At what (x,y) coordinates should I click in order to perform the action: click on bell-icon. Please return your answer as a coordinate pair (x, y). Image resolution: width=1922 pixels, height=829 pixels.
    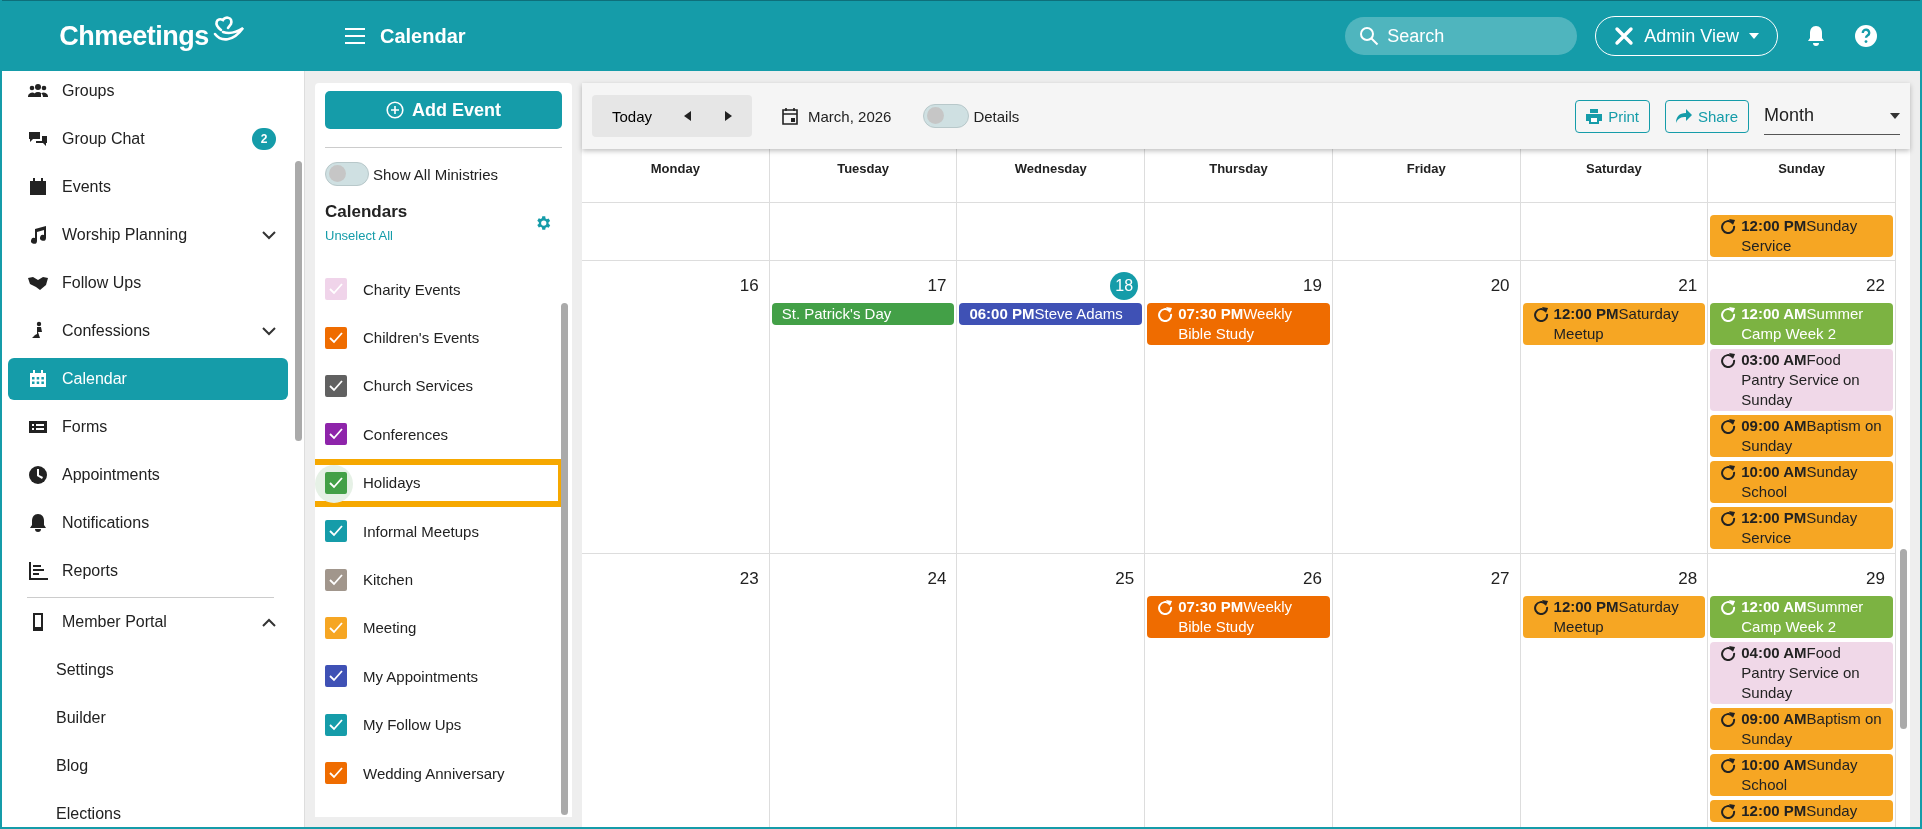
    Looking at the image, I should click on (38, 523).